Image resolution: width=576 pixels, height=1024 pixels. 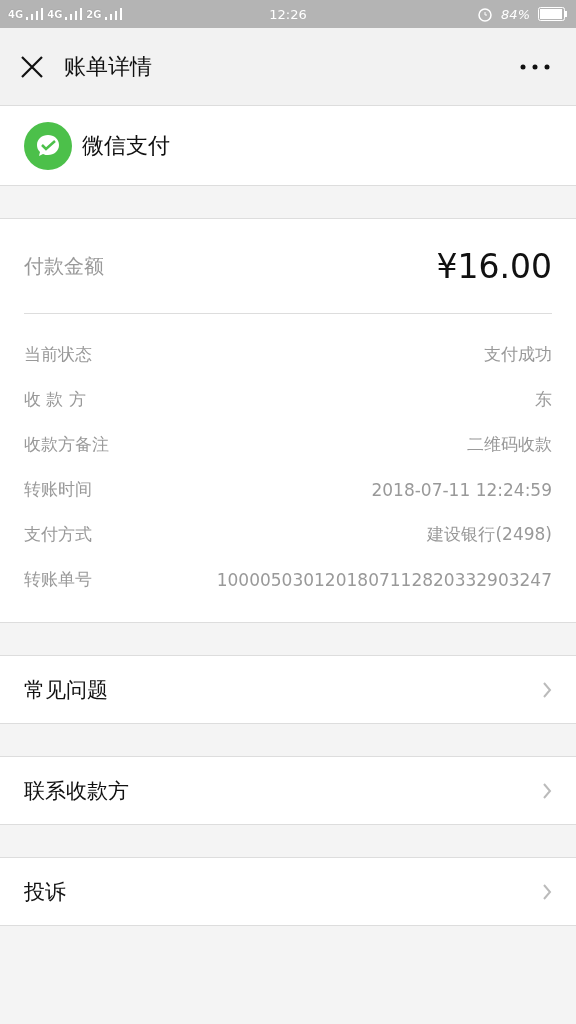 I want to click on network-label: 2G, so click(x=94, y=14).